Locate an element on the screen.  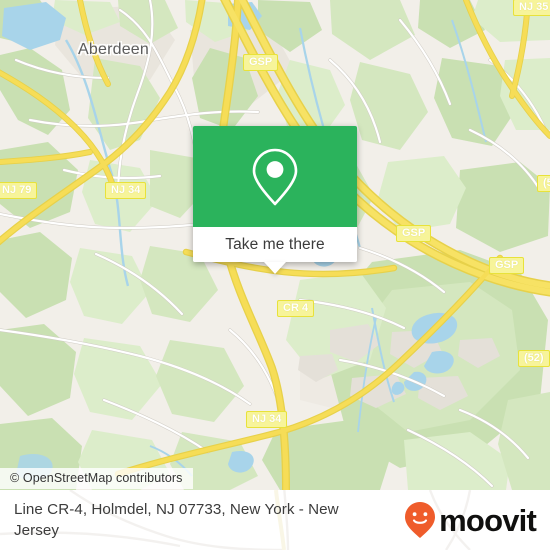
road-shield-partial-east: (5 is located at coordinates (543, 183).